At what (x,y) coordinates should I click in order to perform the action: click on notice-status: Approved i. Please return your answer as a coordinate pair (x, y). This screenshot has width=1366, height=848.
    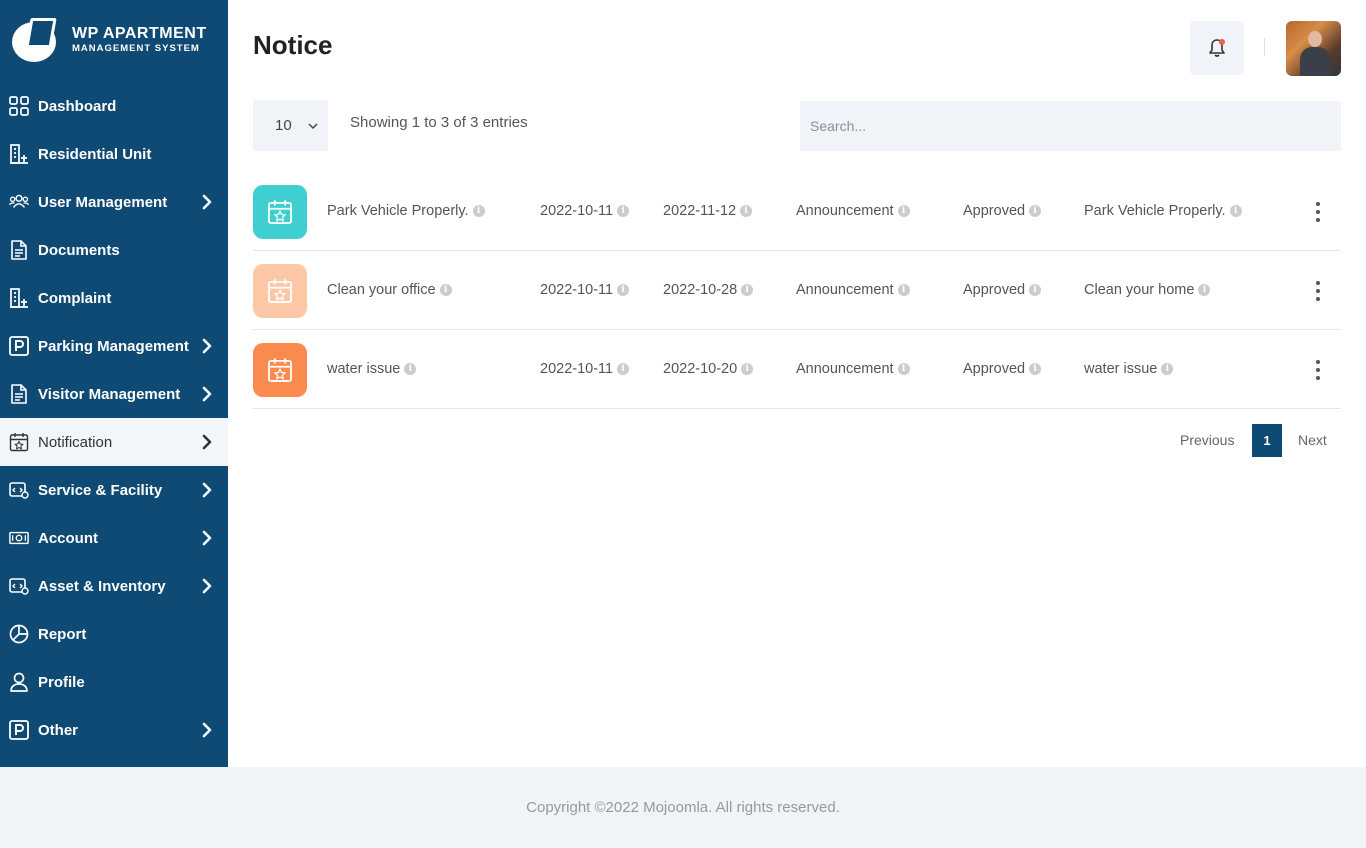
    Looking at the image, I should click on (1002, 211).